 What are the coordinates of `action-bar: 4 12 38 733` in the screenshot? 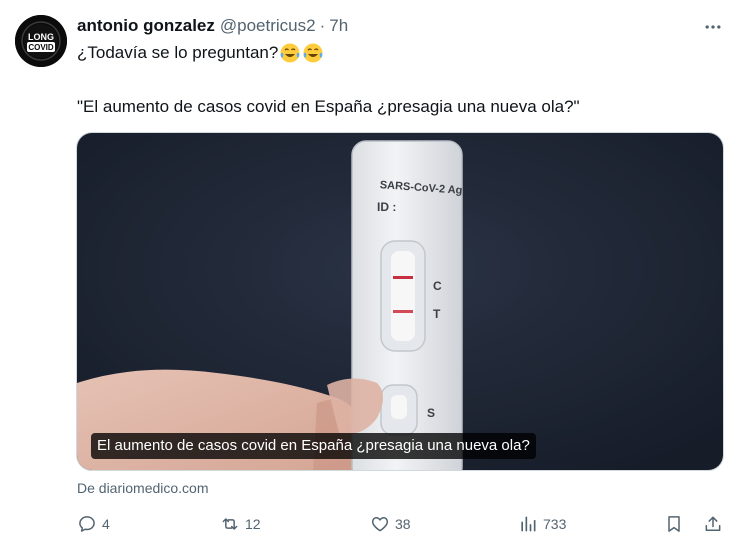 It's located at (376, 524).